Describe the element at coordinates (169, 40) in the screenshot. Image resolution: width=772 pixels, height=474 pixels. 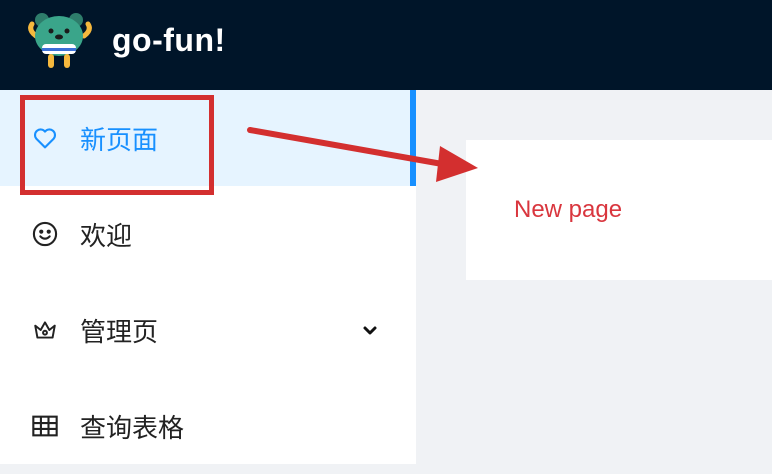
I see `app-title: go-fun!` at that location.